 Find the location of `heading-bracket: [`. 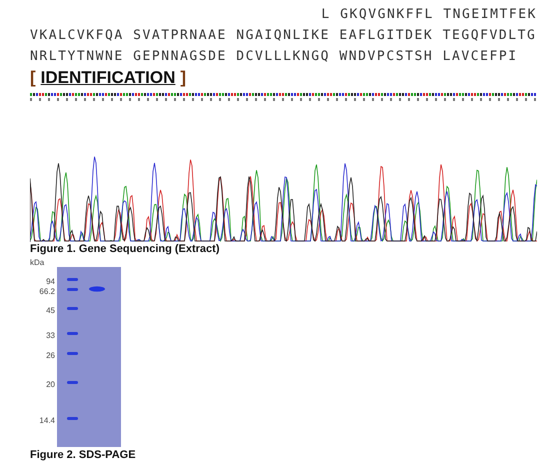

heading-bracket: [ is located at coordinates (33, 78).